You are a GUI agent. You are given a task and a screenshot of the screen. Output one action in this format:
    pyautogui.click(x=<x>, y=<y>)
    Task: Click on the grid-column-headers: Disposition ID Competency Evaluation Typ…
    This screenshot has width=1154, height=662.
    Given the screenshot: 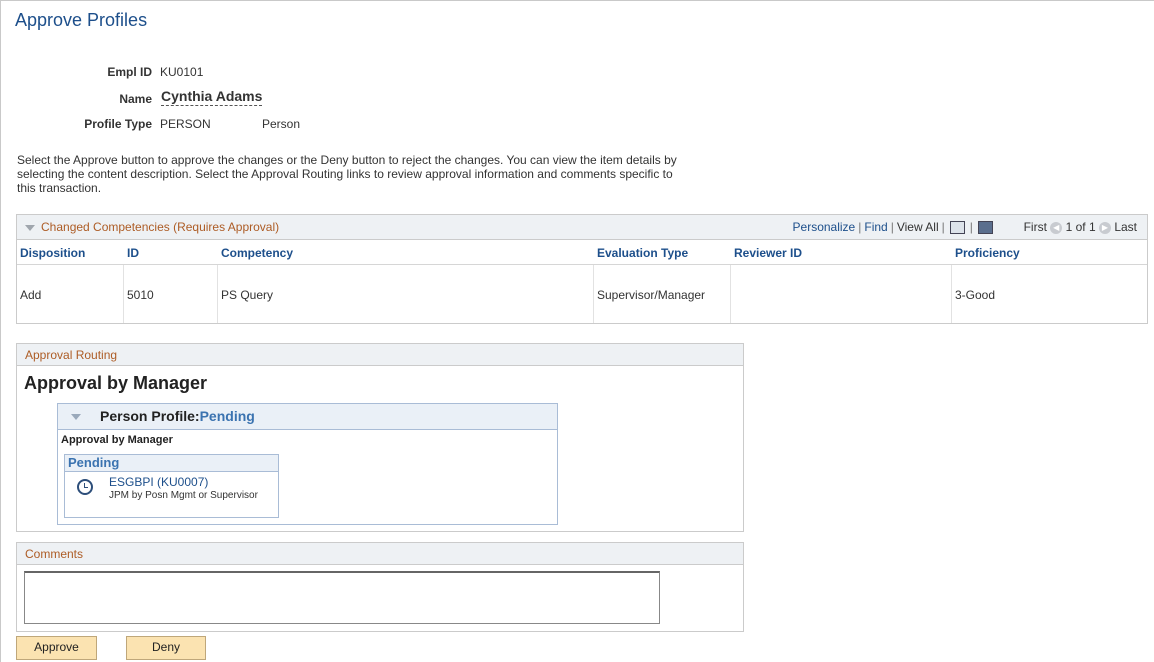 What is the action you would take?
    pyautogui.click(x=582, y=252)
    